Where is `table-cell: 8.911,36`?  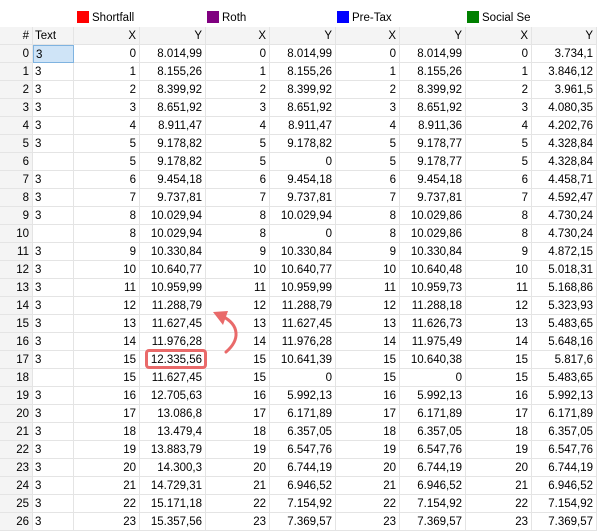
table-cell: 8.911,36 is located at coordinates (433, 126).